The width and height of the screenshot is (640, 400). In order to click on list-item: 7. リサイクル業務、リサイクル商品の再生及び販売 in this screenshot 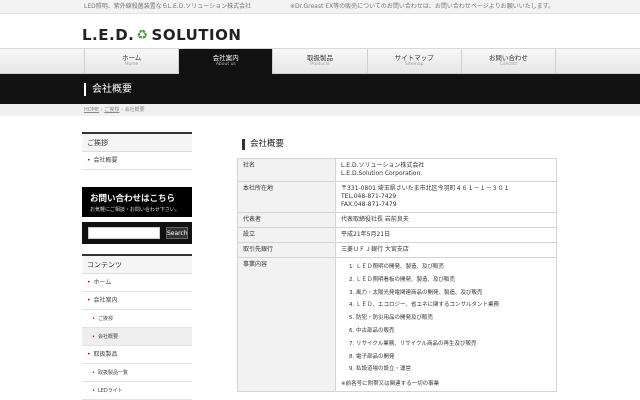, I will do `click(413, 343)`.